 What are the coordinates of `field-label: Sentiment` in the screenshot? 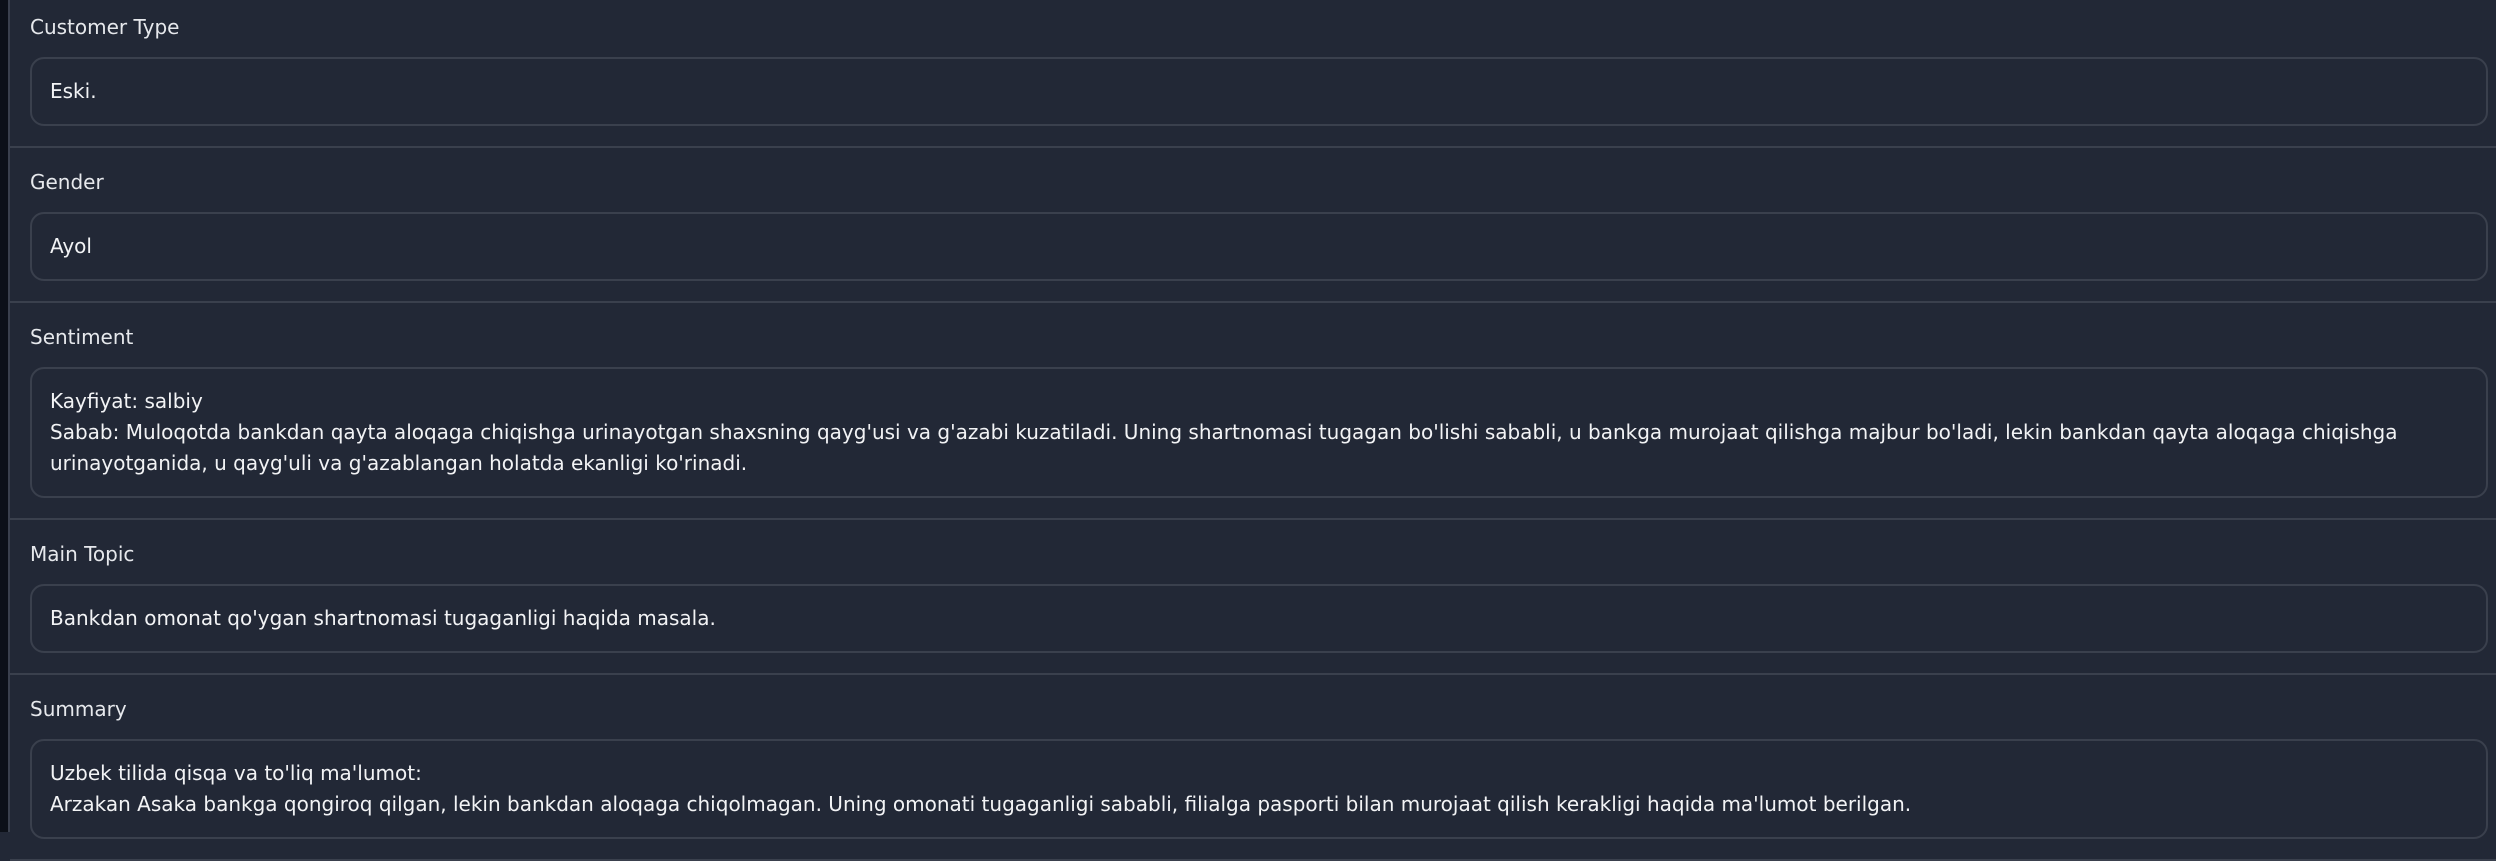 It's located at (82, 337).